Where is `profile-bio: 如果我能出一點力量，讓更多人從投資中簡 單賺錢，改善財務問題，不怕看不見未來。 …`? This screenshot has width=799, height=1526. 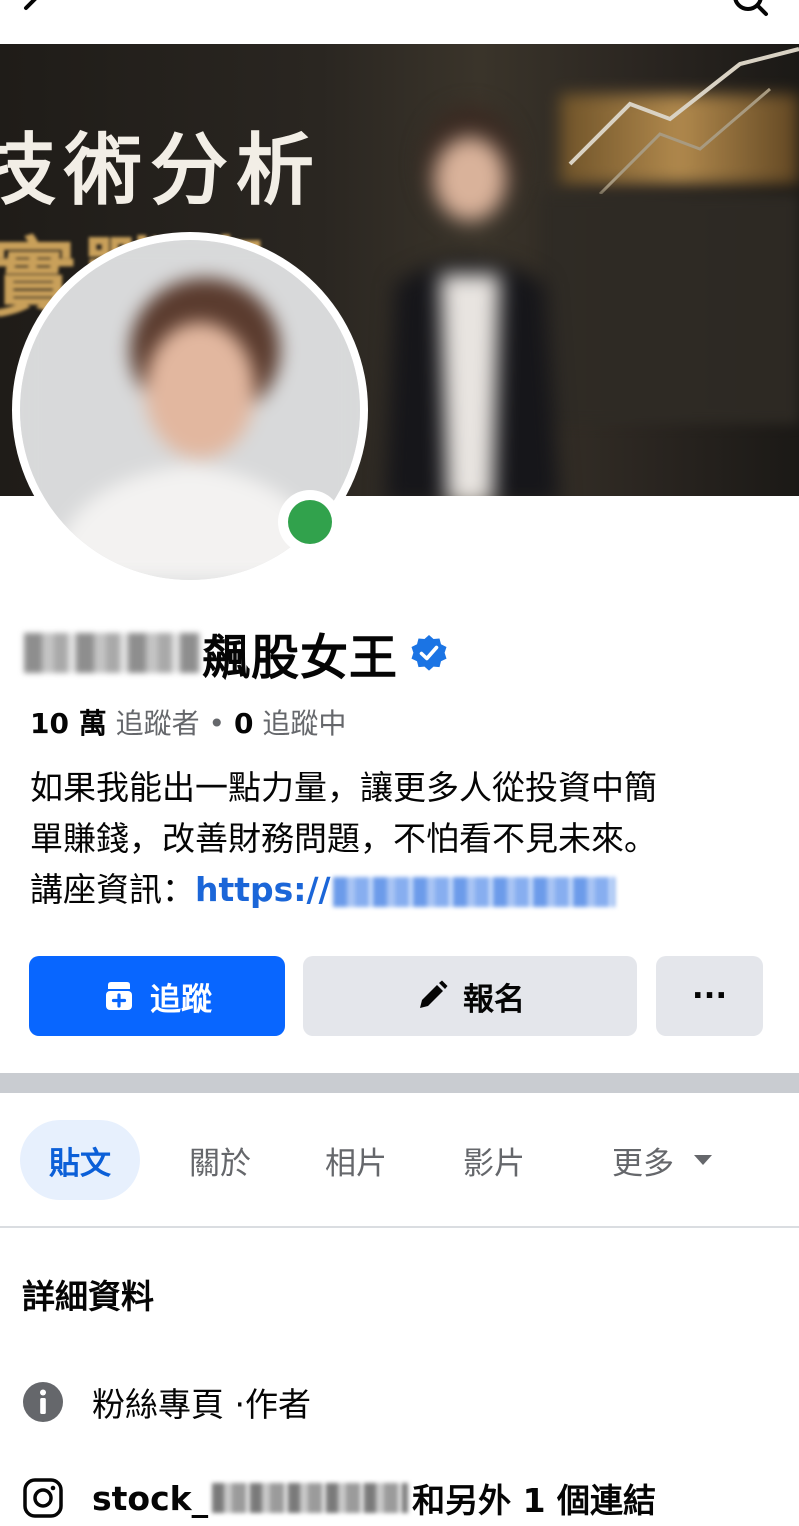
profile-bio: 如果我能出一點力量，讓更多人從投資中簡 單賺錢，改善財務問題，不怕看不見未來。 … is located at coordinates (400, 838).